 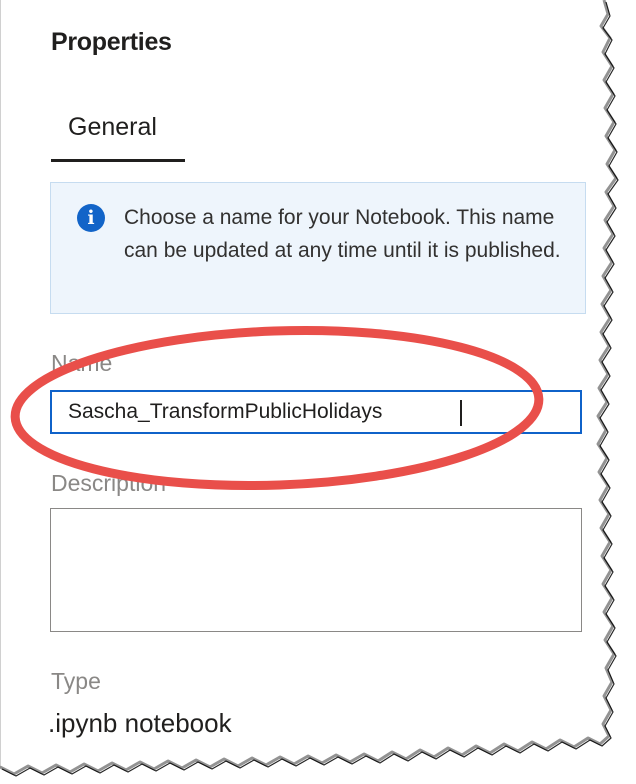 I want to click on name-label: Name, so click(x=82, y=363).